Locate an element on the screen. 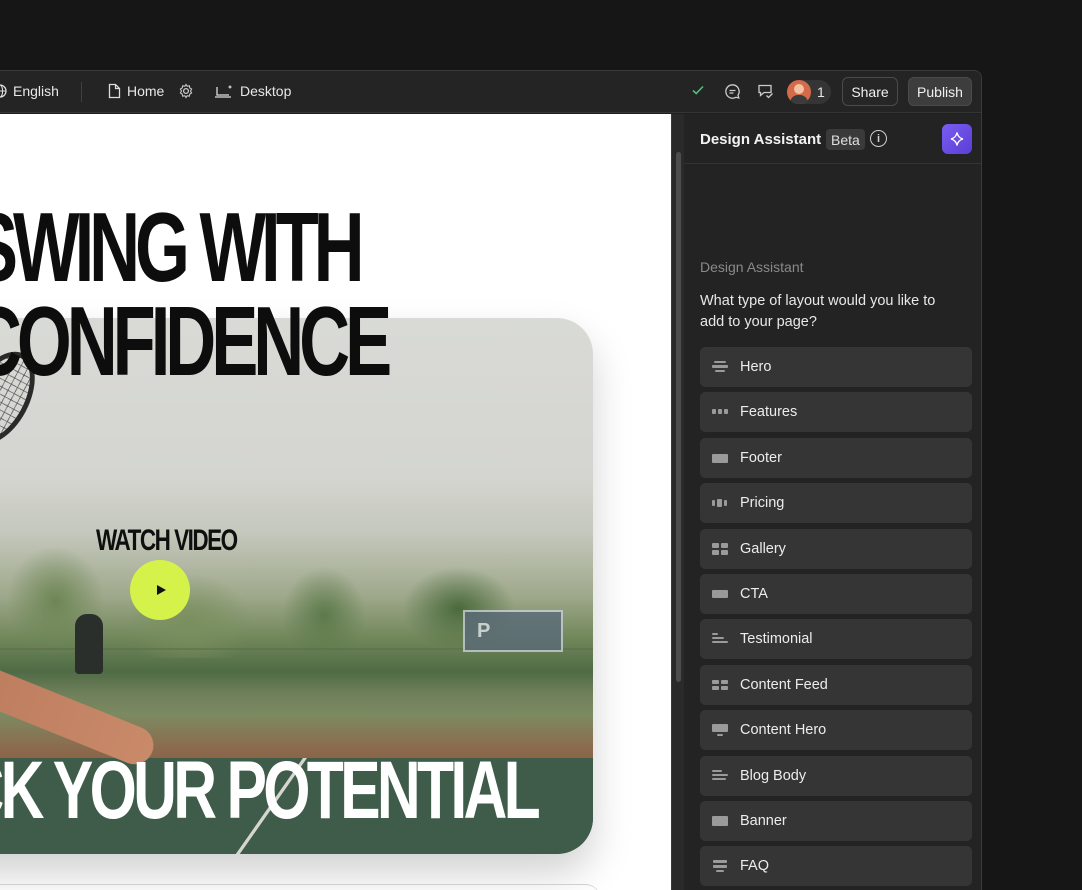 Image resolution: width=1082 pixels, height=890 pixels. blog-body-layout-icon is located at coordinates (720, 775).